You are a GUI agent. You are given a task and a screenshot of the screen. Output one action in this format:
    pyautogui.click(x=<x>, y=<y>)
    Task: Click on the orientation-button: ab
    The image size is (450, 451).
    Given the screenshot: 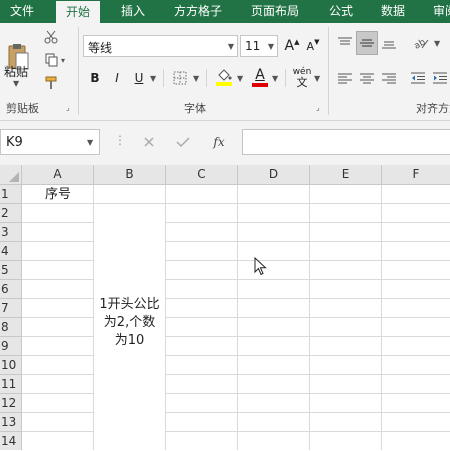 What is the action you would take?
    pyautogui.click(x=421, y=43)
    